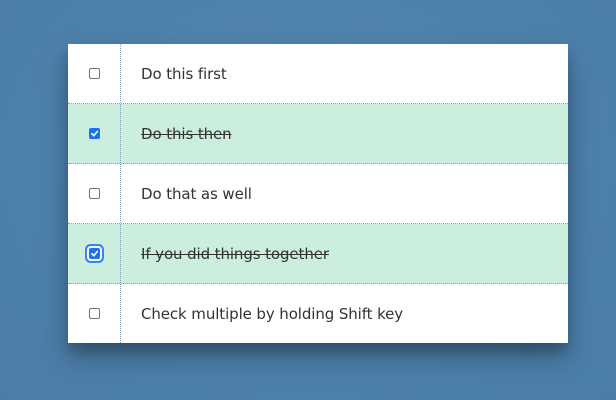  What do you see at coordinates (184, 73) in the screenshot?
I see `item-label: Do this first` at bounding box center [184, 73].